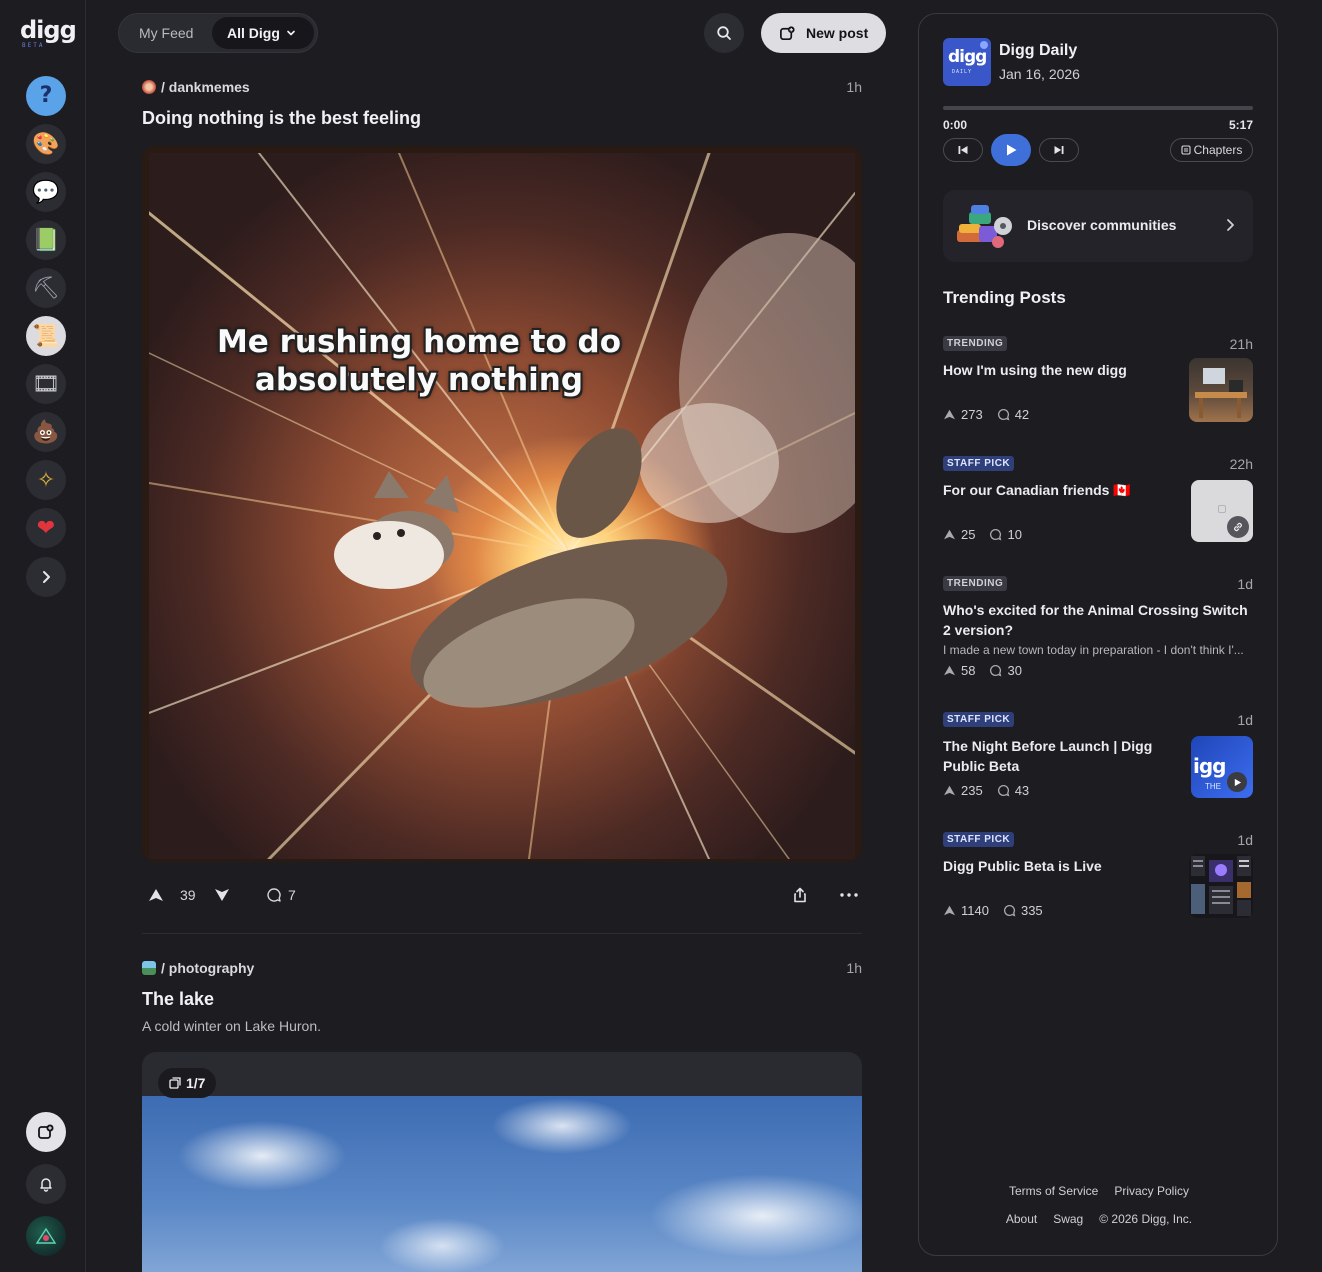  What do you see at coordinates (46, 1132) in the screenshot?
I see `new-post-rail-button` at bounding box center [46, 1132].